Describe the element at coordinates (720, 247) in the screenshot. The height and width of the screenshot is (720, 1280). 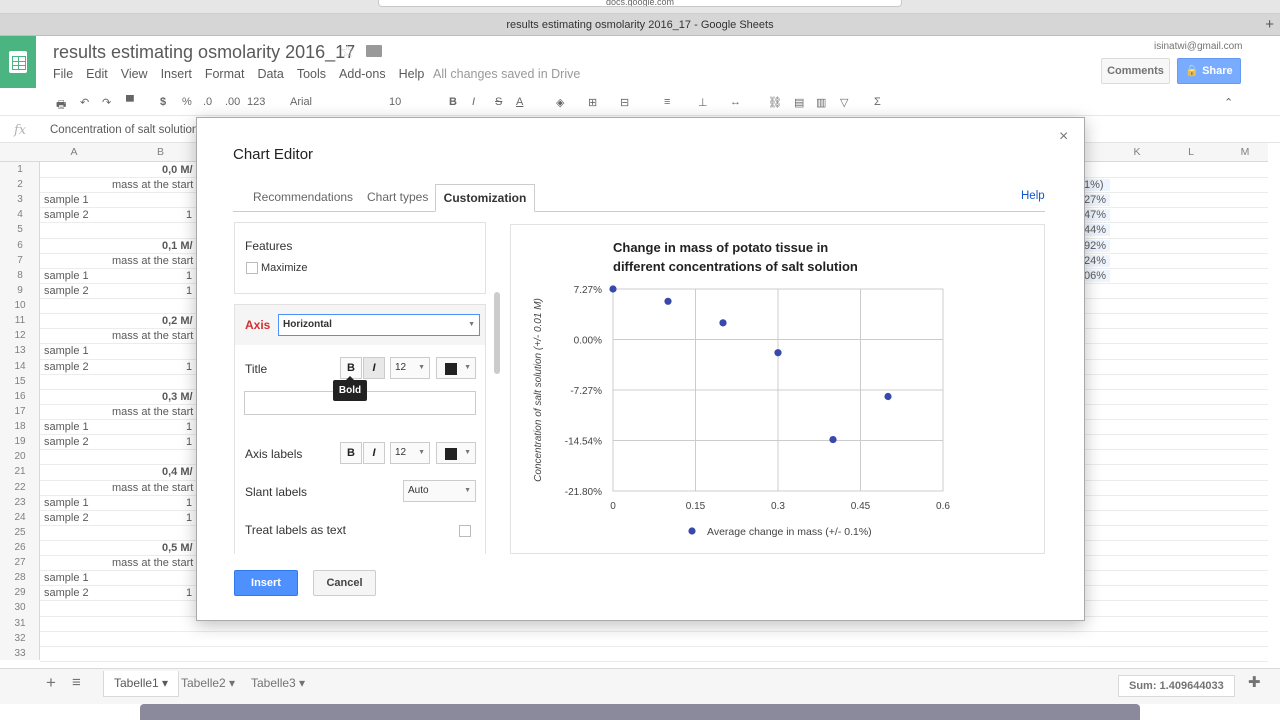
I see `chart-title-line-1: Change in mass of potato tissue in` at that location.